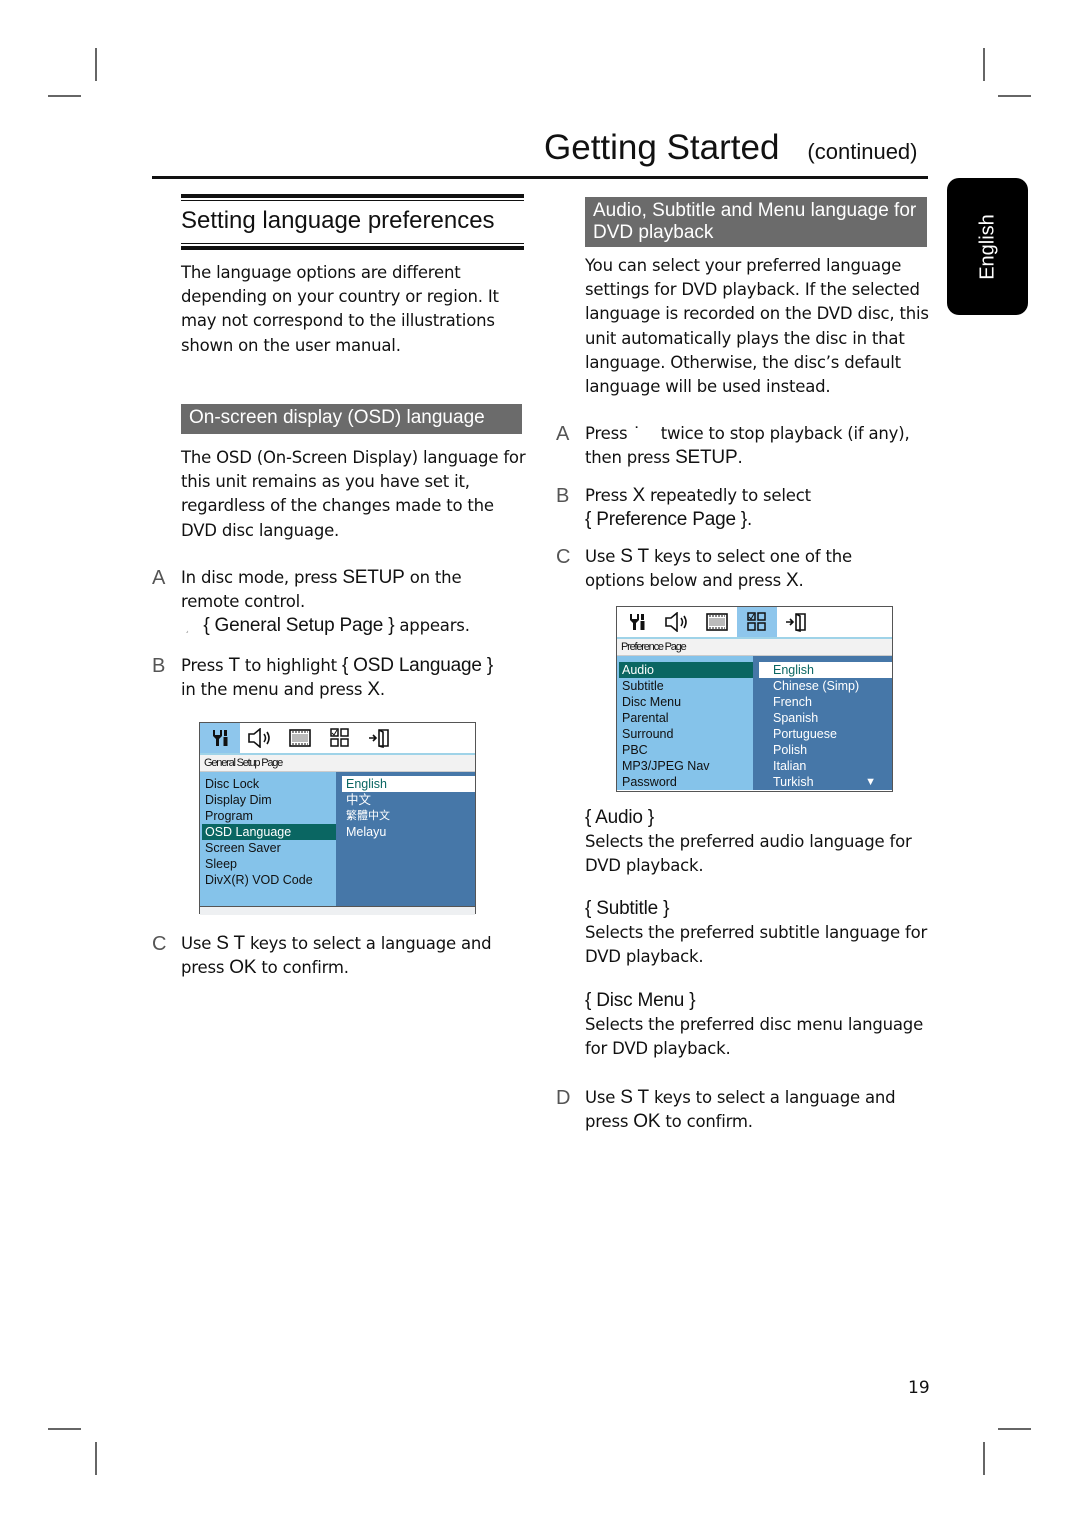  What do you see at coordinates (432, 626) in the screenshot?
I see `step-text: appears.` at bounding box center [432, 626].